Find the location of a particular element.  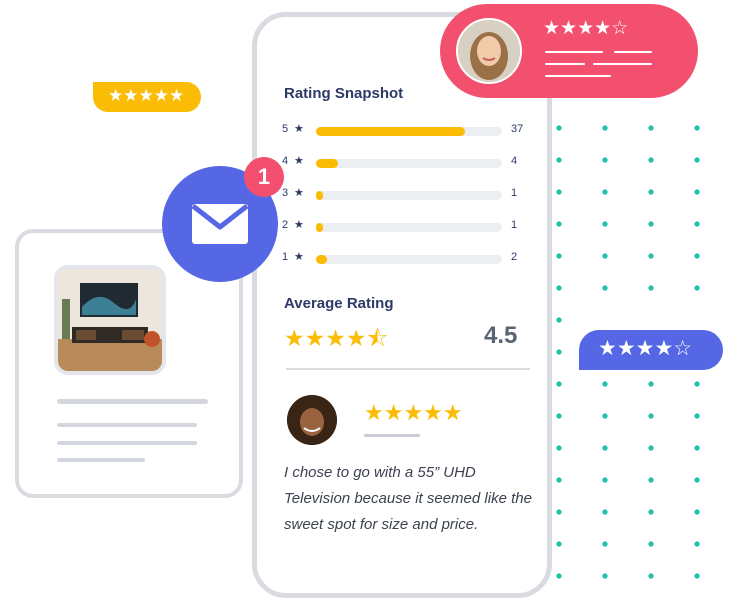

rating-row: 3 ★ 1 is located at coordinates (407, 195).